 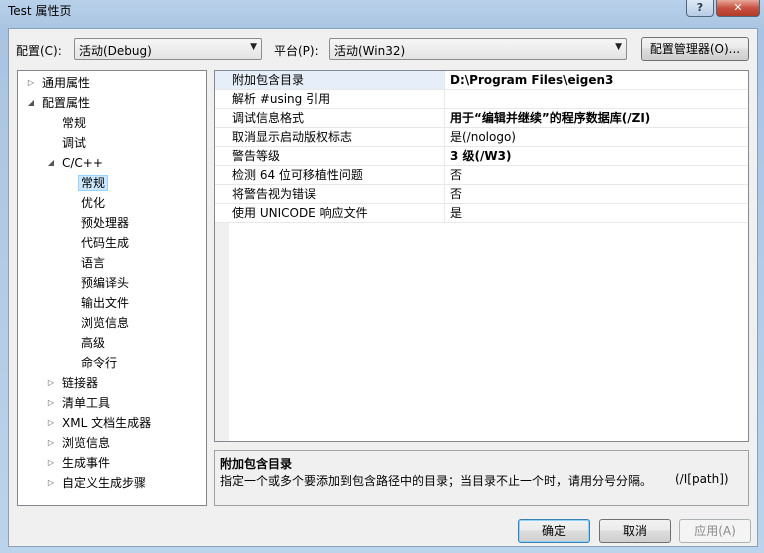 I want to click on help-button: ?, so click(x=700, y=8).